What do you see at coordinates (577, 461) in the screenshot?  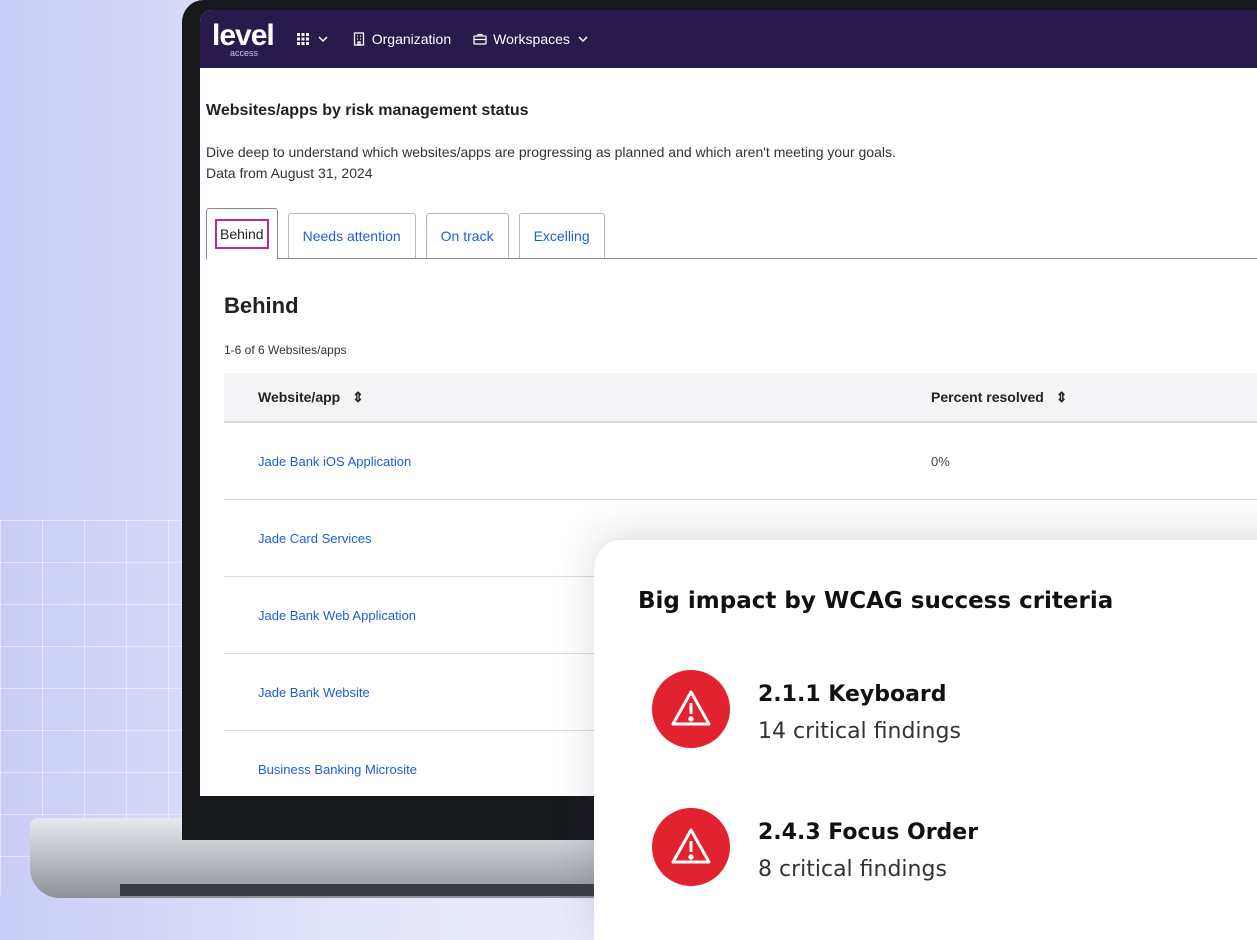 I see `website-link: Jade Bank iOS Application` at bounding box center [577, 461].